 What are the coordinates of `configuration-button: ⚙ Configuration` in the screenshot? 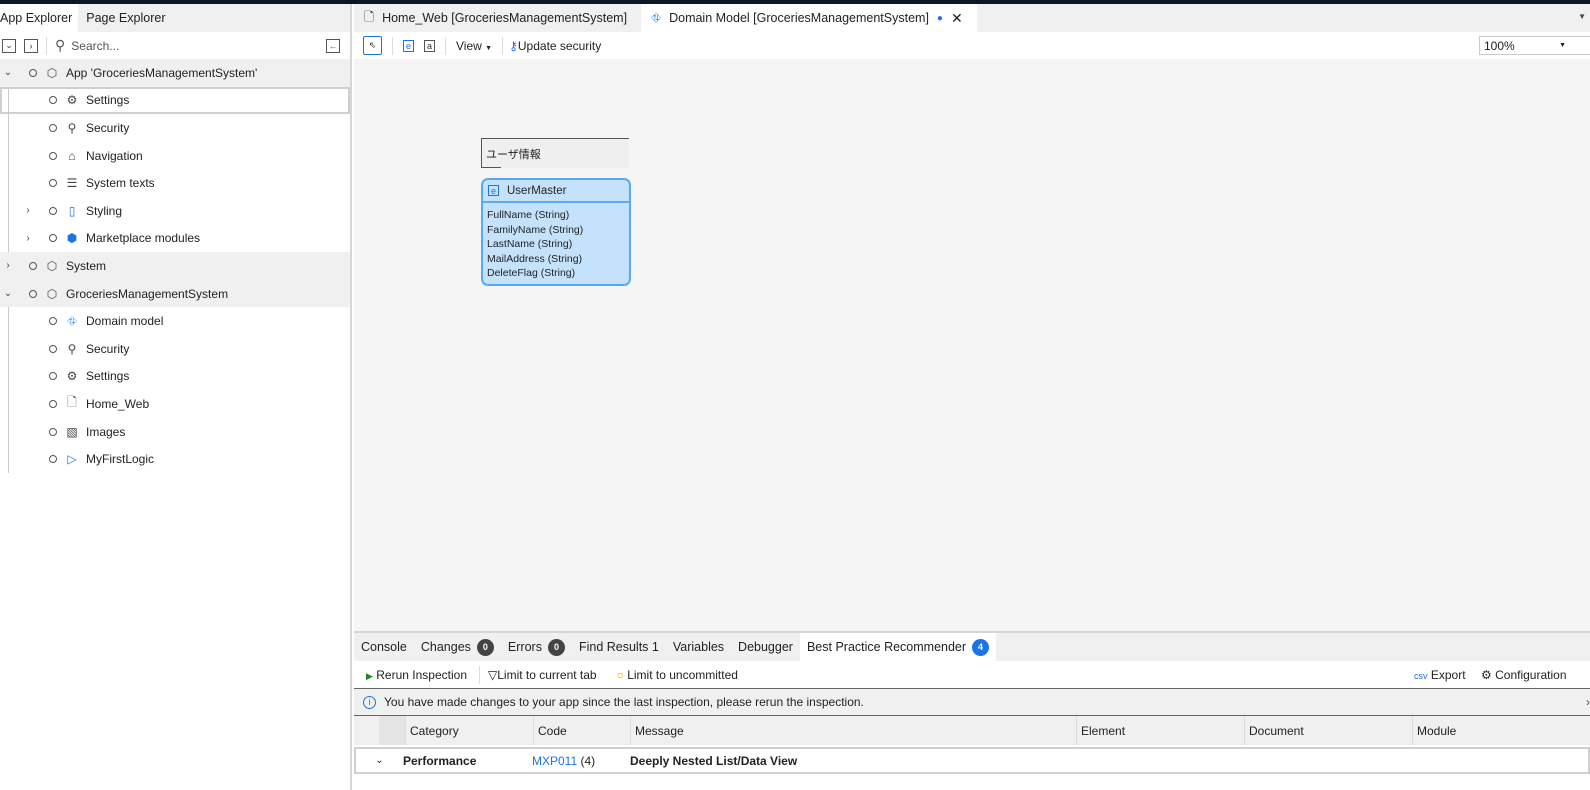 It's located at (1524, 675).